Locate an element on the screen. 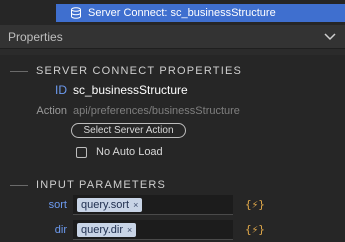 This screenshot has width=345, height=242. tree-item-server-connect: Server Connect: sc_businessStructure is located at coordinates (200, 13).